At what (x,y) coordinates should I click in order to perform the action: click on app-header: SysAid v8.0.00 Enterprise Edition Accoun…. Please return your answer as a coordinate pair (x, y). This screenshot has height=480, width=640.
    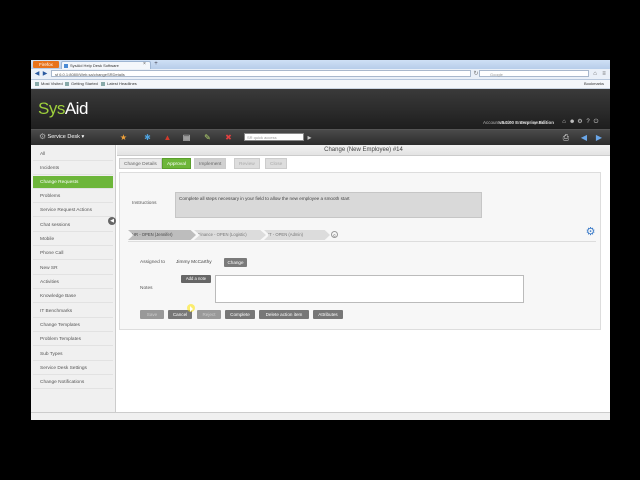
    Looking at the image, I should click on (320, 109).